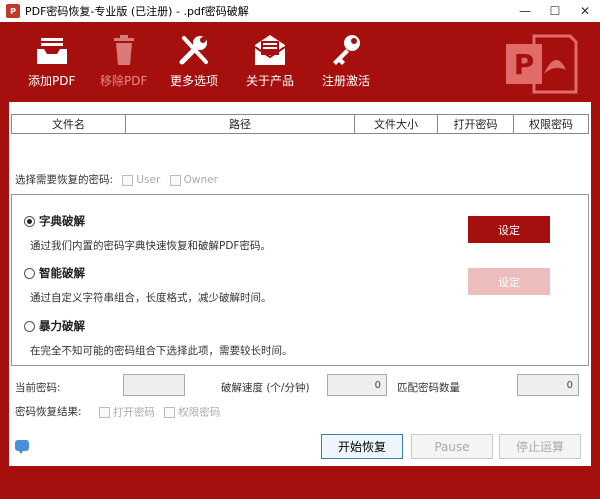  Describe the element at coordinates (193, 50) in the screenshot. I see `tools-icon` at that location.